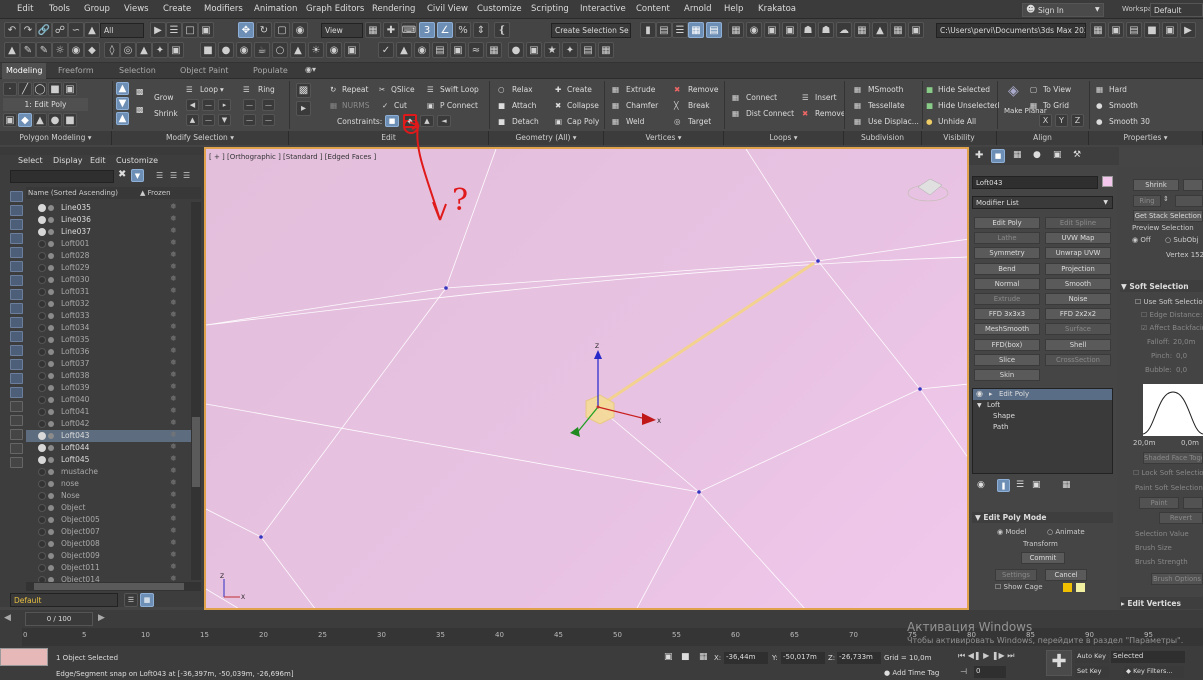  Describe the element at coordinates (56, 138) in the screenshot. I see `polygon-modeling-group: Polygon Modeling ▾` at that location.